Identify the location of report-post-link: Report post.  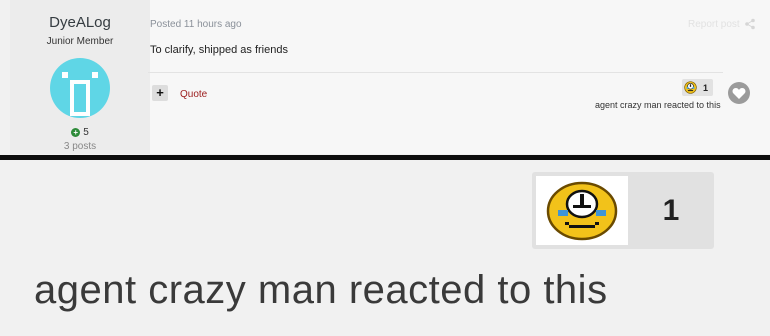
(714, 24).